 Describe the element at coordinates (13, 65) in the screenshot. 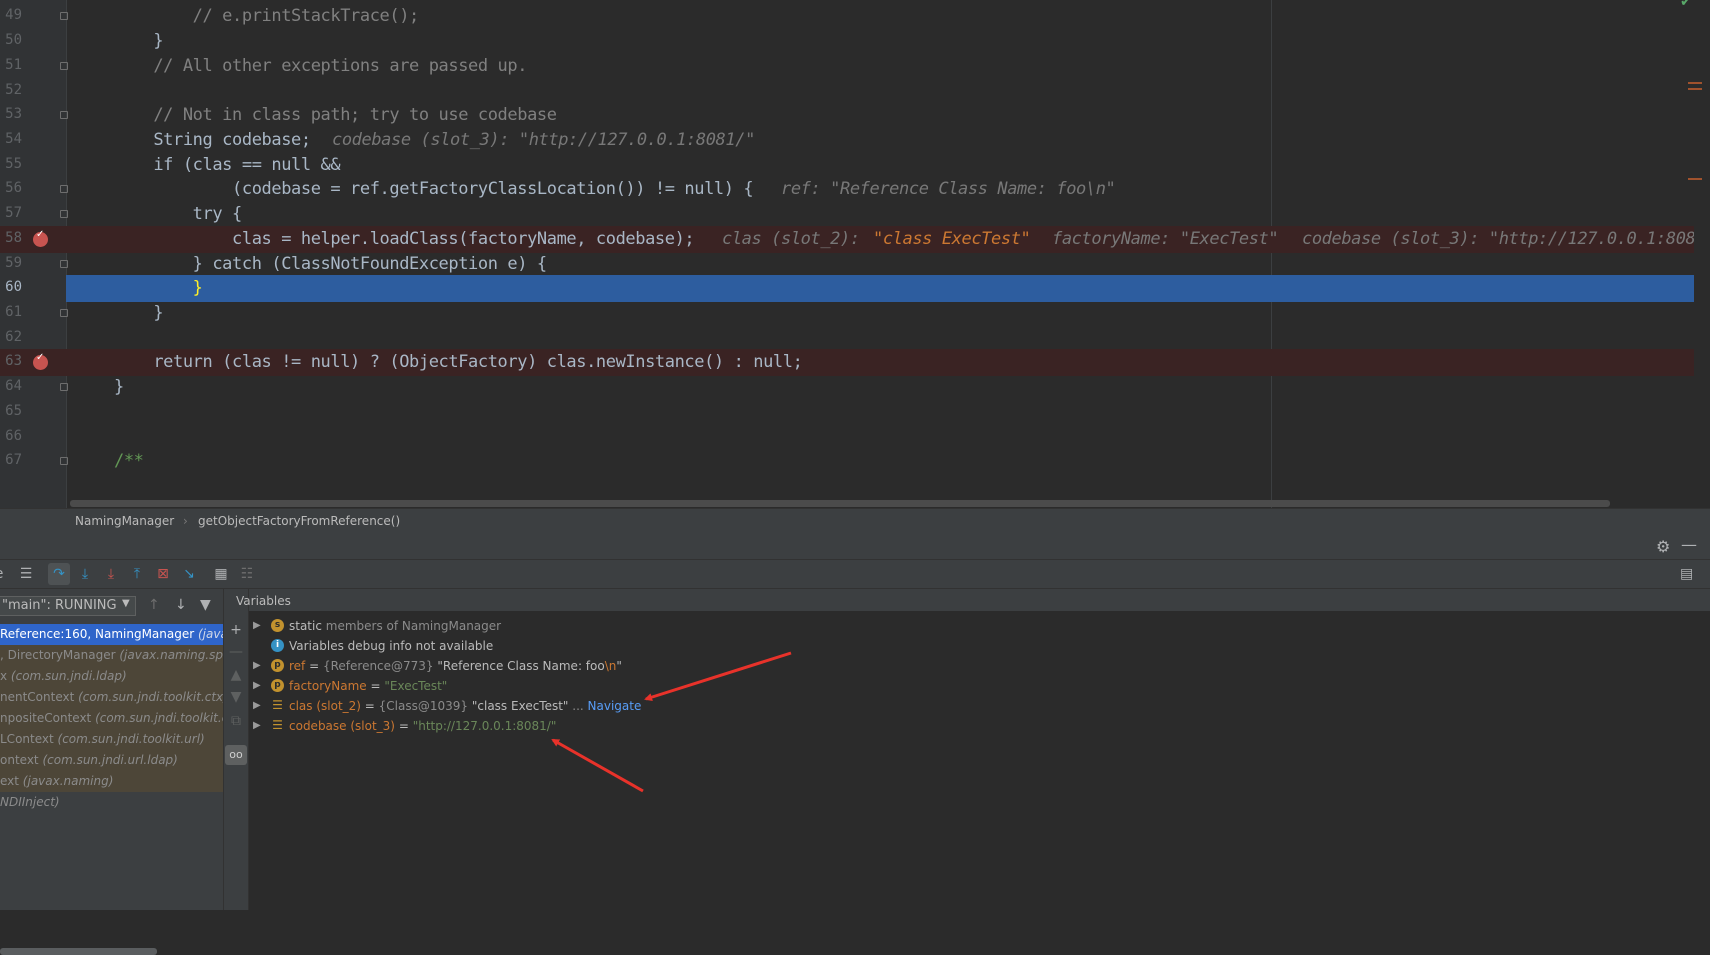

I see `line-number: 51` at that location.